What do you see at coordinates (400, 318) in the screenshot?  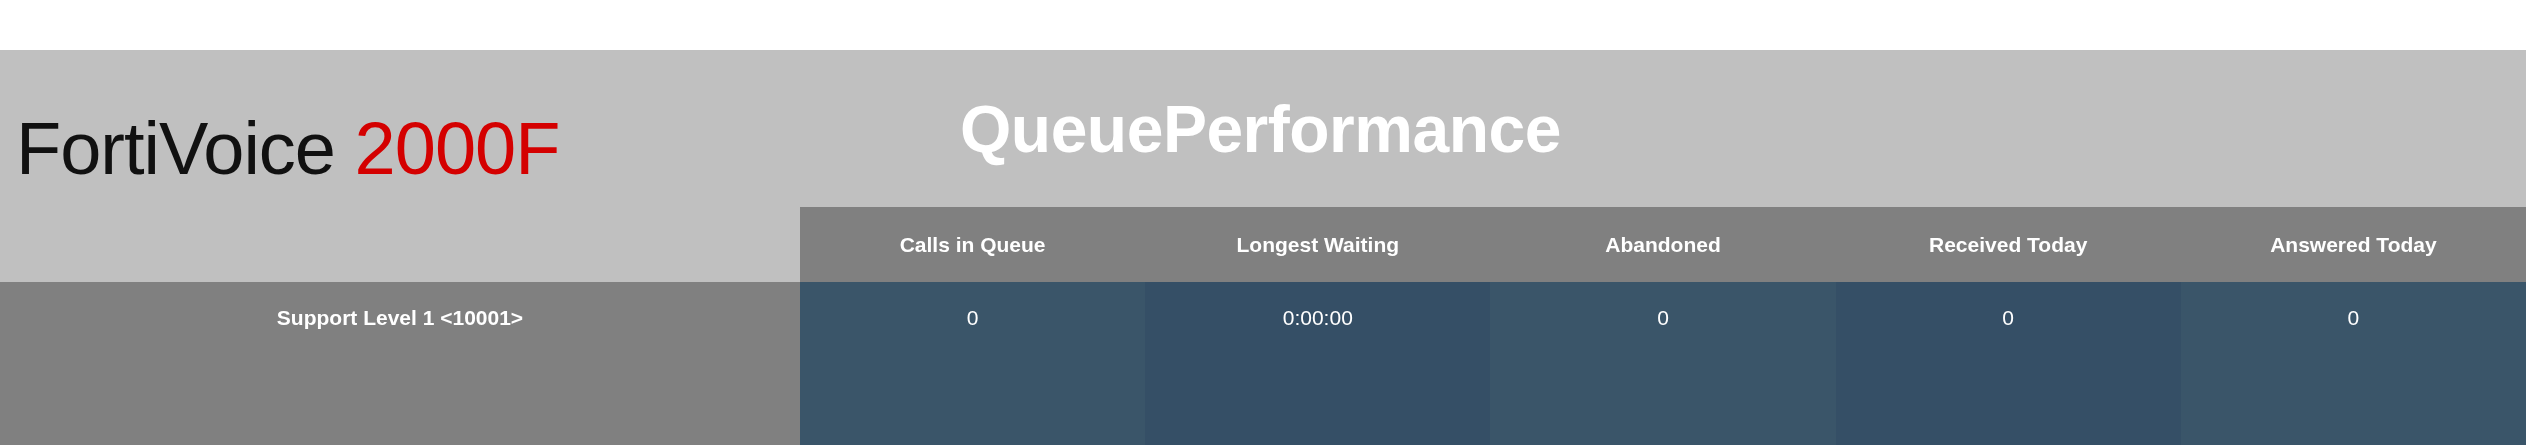 I see `queue-name: Support Level 1 <10001>` at bounding box center [400, 318].